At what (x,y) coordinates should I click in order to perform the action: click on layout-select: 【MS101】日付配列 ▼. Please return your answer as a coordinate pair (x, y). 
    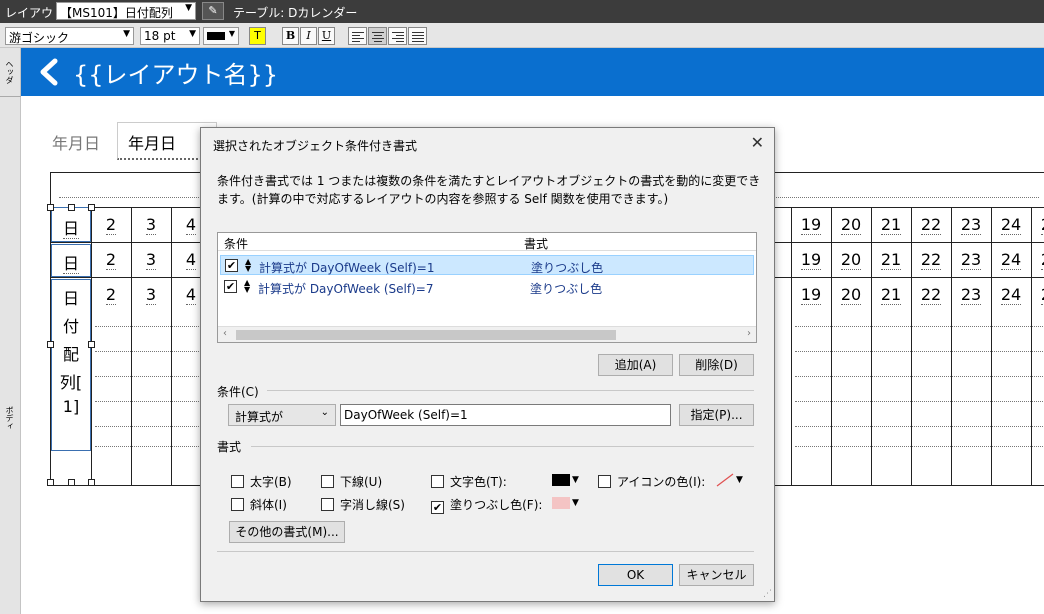
    Looking at the image, I should click on (126, 11).